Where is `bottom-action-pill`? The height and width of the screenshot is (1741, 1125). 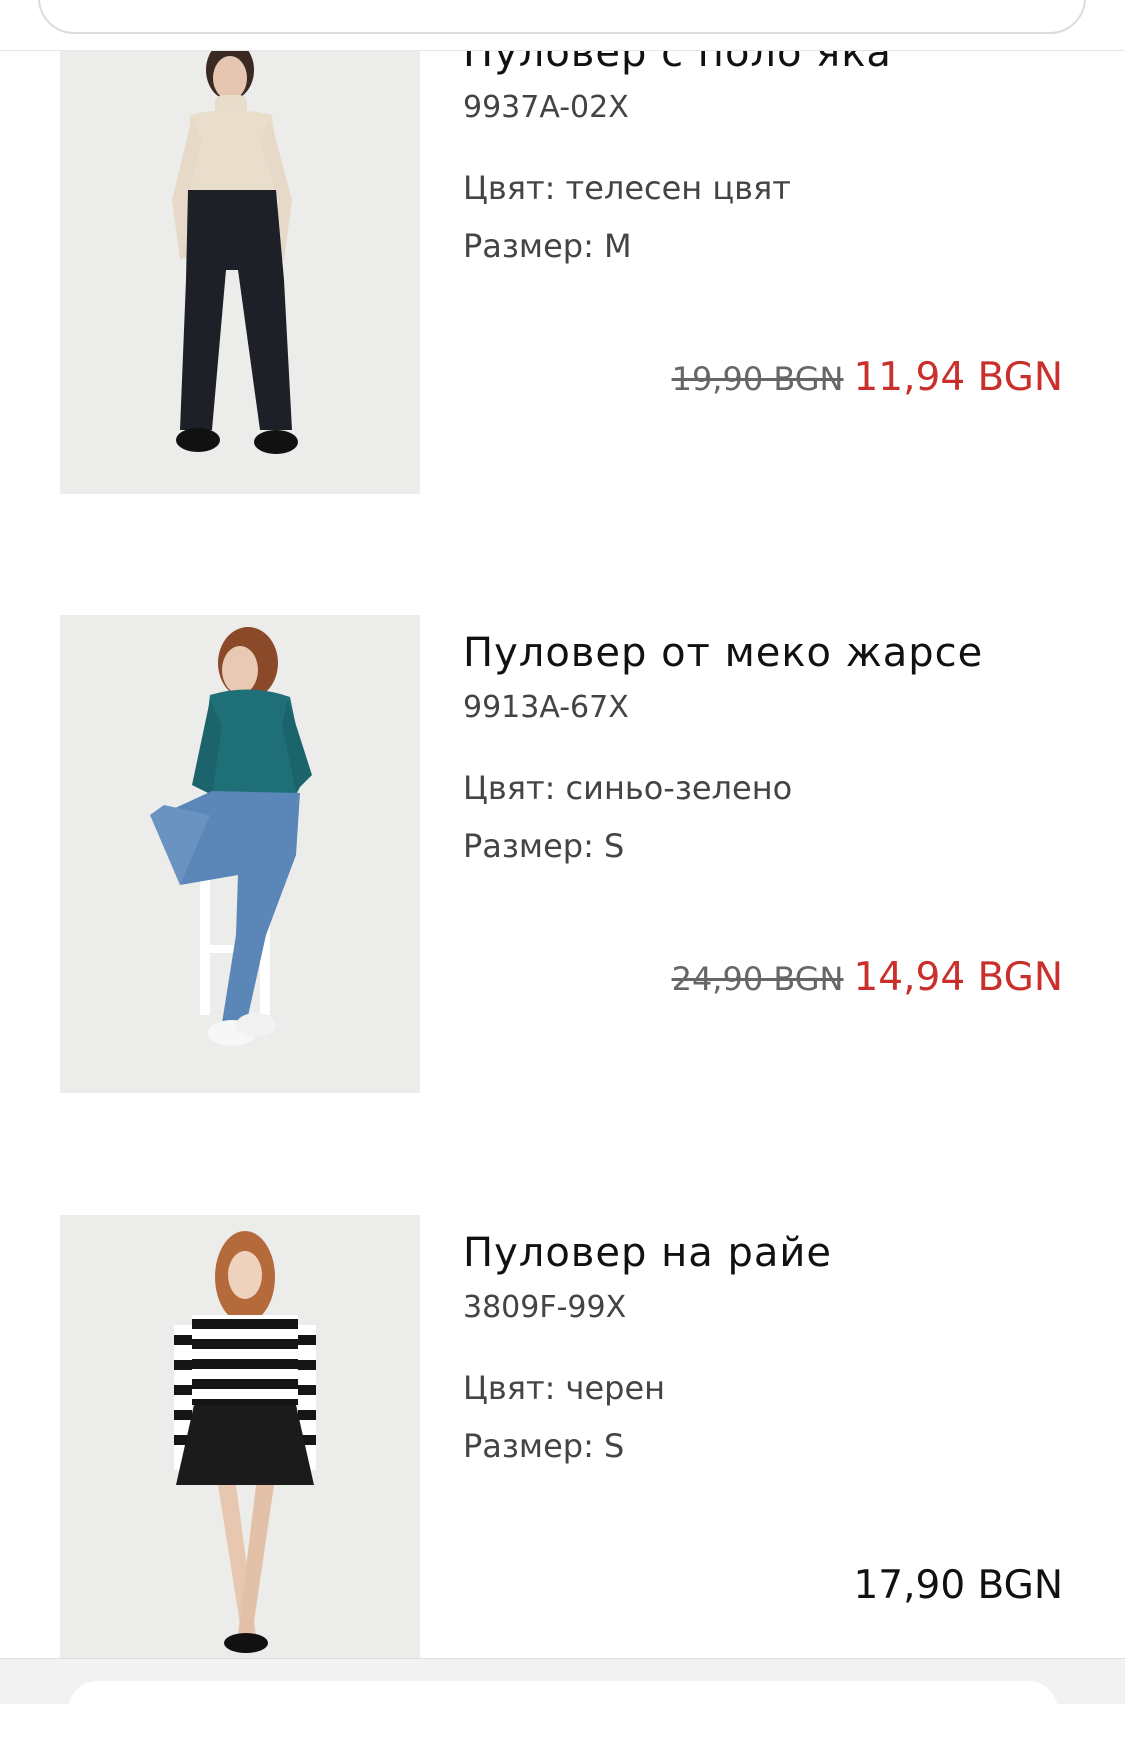 bottom-action-pill is located at coordinates (563, 1711).